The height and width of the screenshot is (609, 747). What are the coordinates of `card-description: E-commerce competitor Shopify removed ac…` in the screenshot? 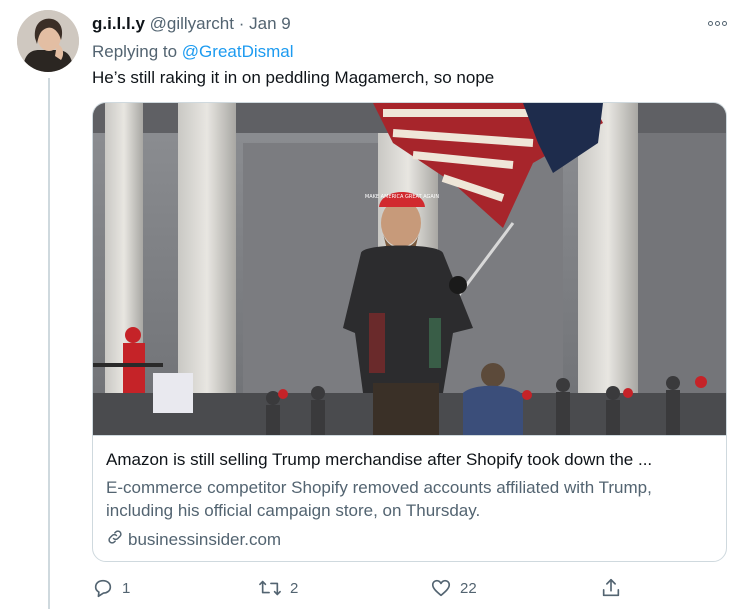 It's located at (379, 499).